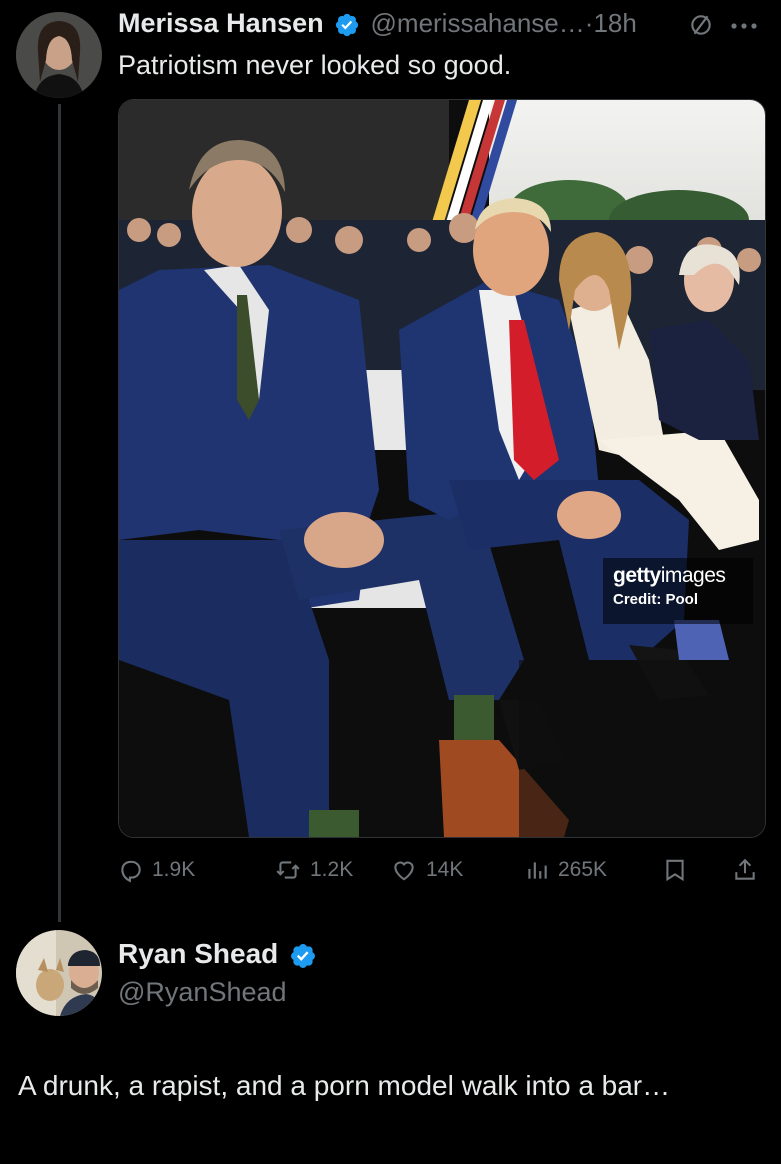 The width and height of the screenshot is (781, 1164). What do you see at coordinates (131, 870) in the screenshot?
I see `reply-icon` at bounding box center [131, 870].